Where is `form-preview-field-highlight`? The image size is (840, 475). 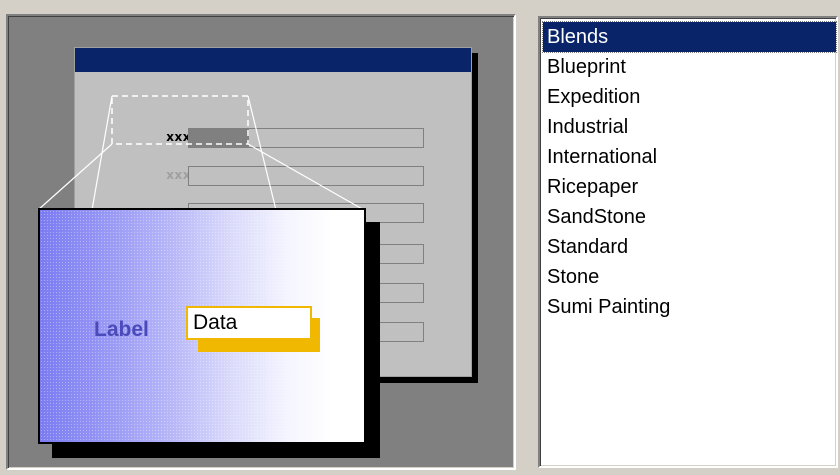 form-preview-field-highlight is located at coordinates (219, 138).